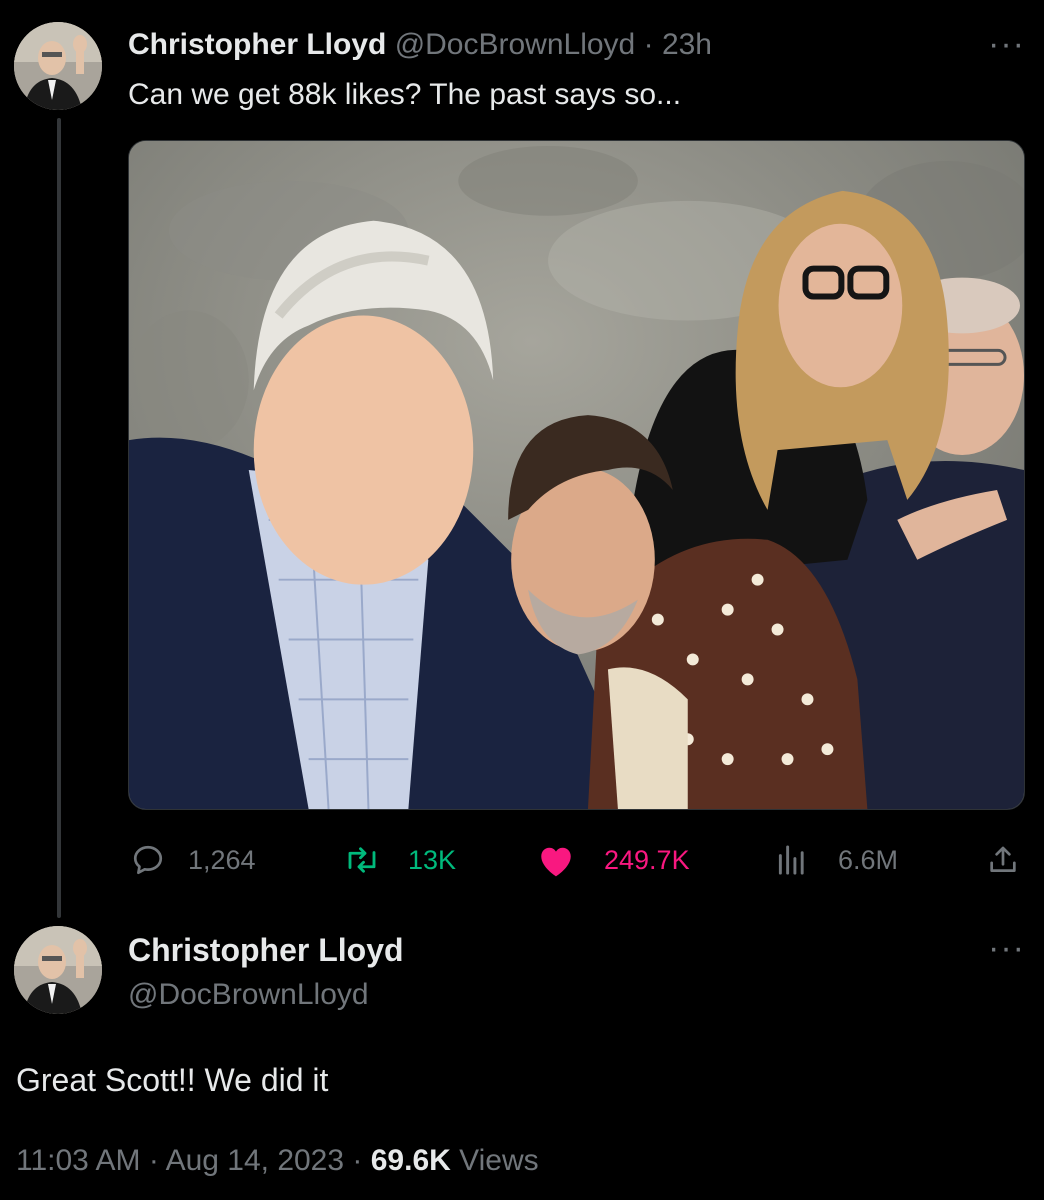 This screenshot has height=1200, width=1044. Describe the element at coordinates (522, 860) in the screenshot. I see `tweet-action-bar: 1,264 13K 249.7K 6.6M` at that location.